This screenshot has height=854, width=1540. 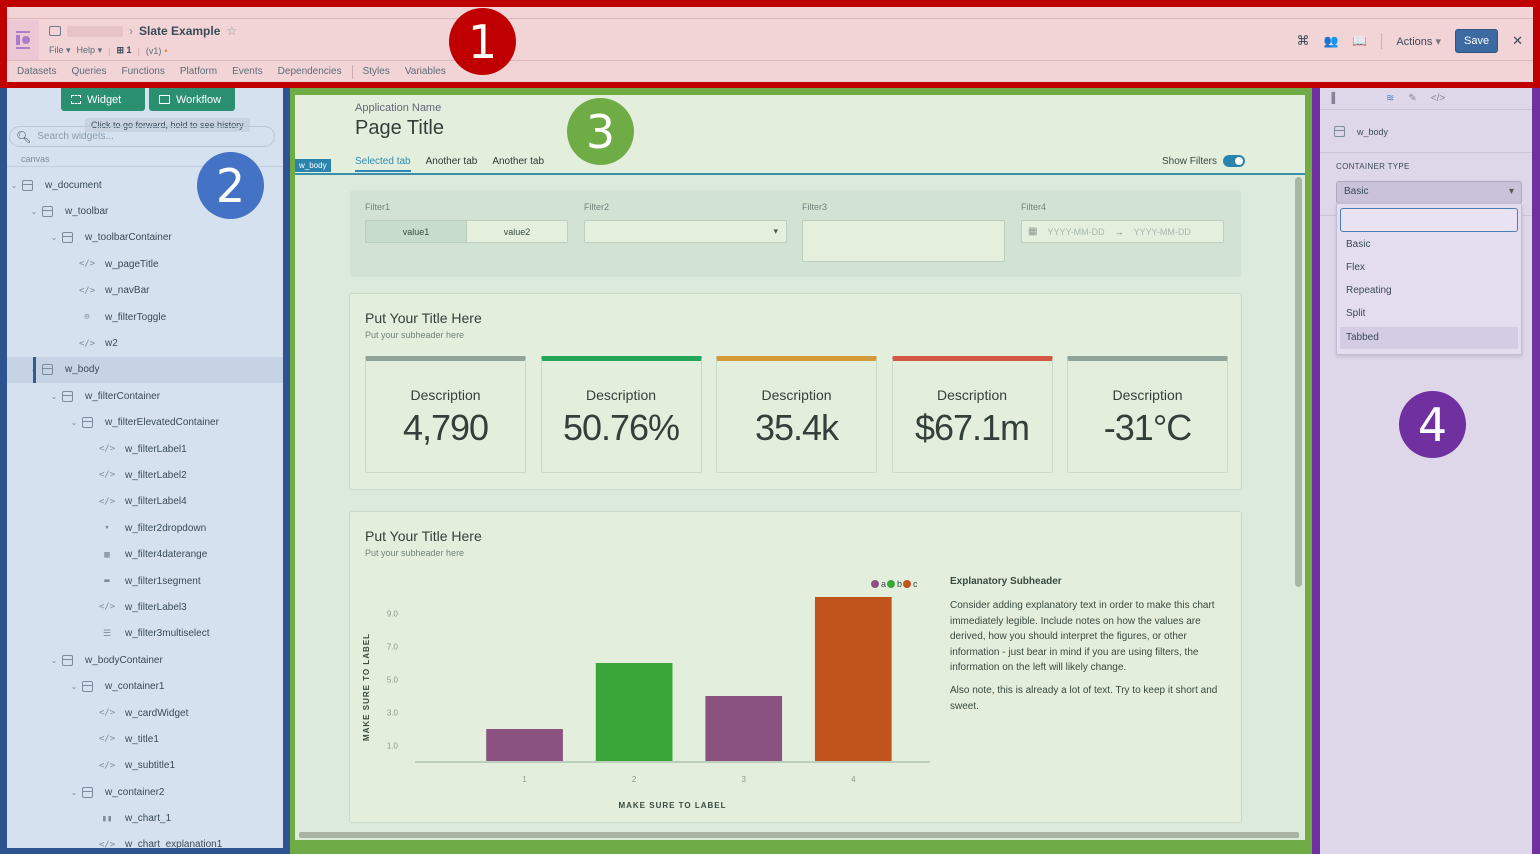 I want to click on edit-tab-icon: ✎, so click(x=1412, y=98).